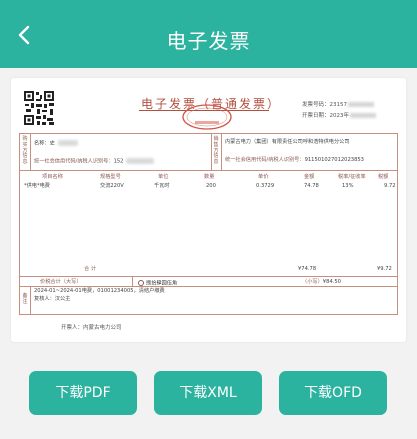 The width and height of the screenshot is (417, 439). What do you see at coordinates (348, 186) in the screenshot?
I see `item-tax-rate: 13%` at bounding box center [348, 186].